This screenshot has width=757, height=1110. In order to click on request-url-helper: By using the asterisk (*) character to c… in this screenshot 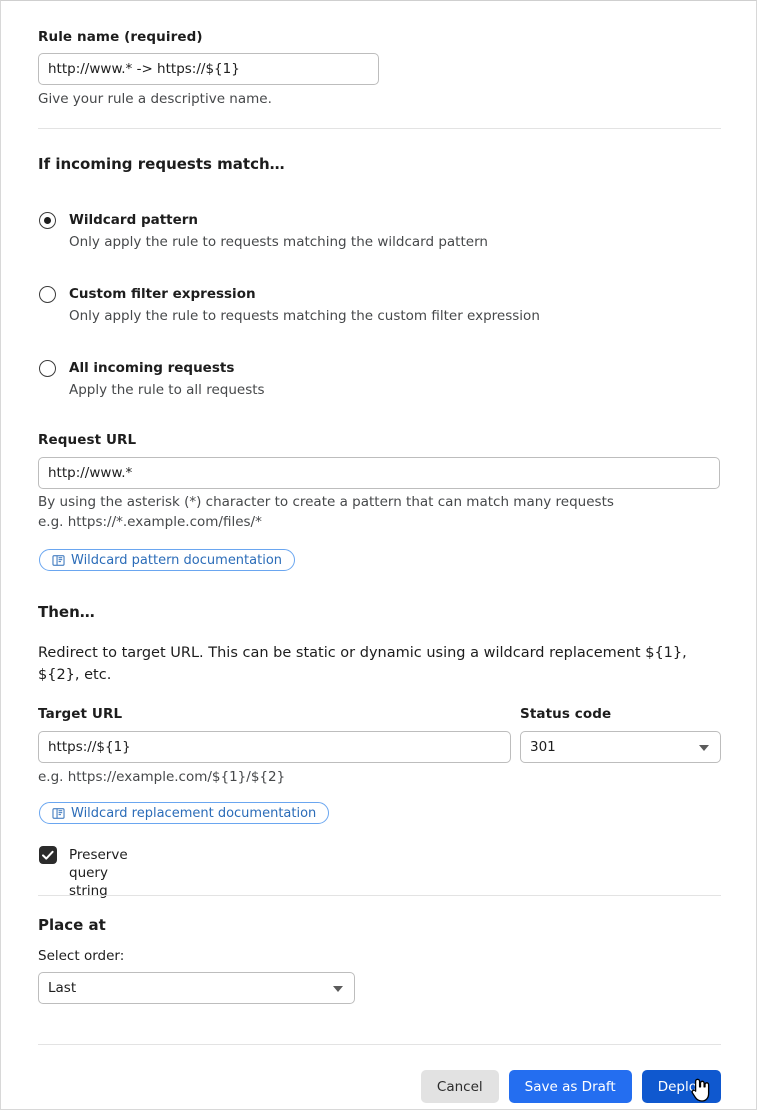, I will do `click(326, 512)`.